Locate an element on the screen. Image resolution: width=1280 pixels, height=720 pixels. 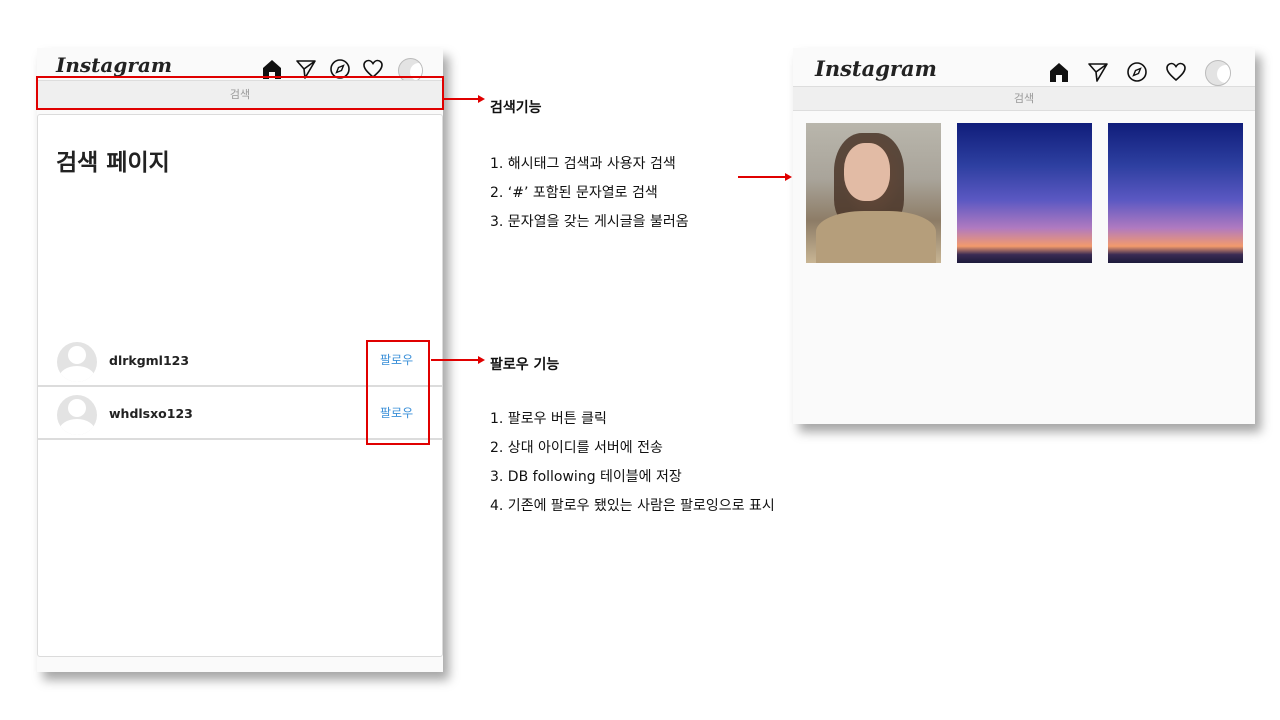
heart-icon is located at coordinates (1176, 72).